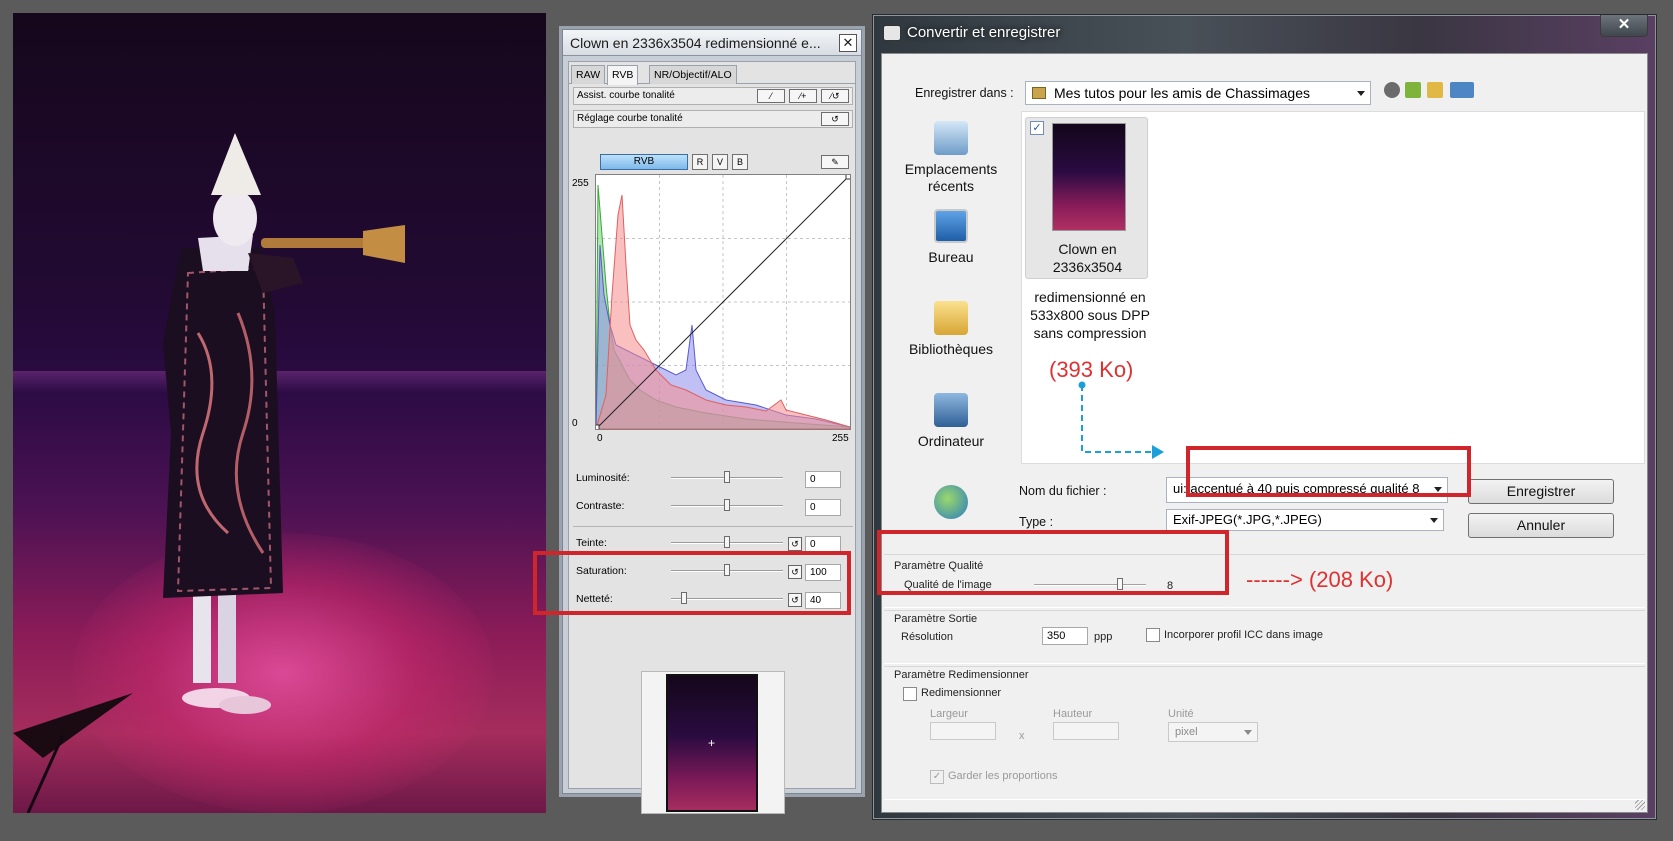 The image size is (1673, 841). I want to click on channel-v-button: V, so click(720, 162).